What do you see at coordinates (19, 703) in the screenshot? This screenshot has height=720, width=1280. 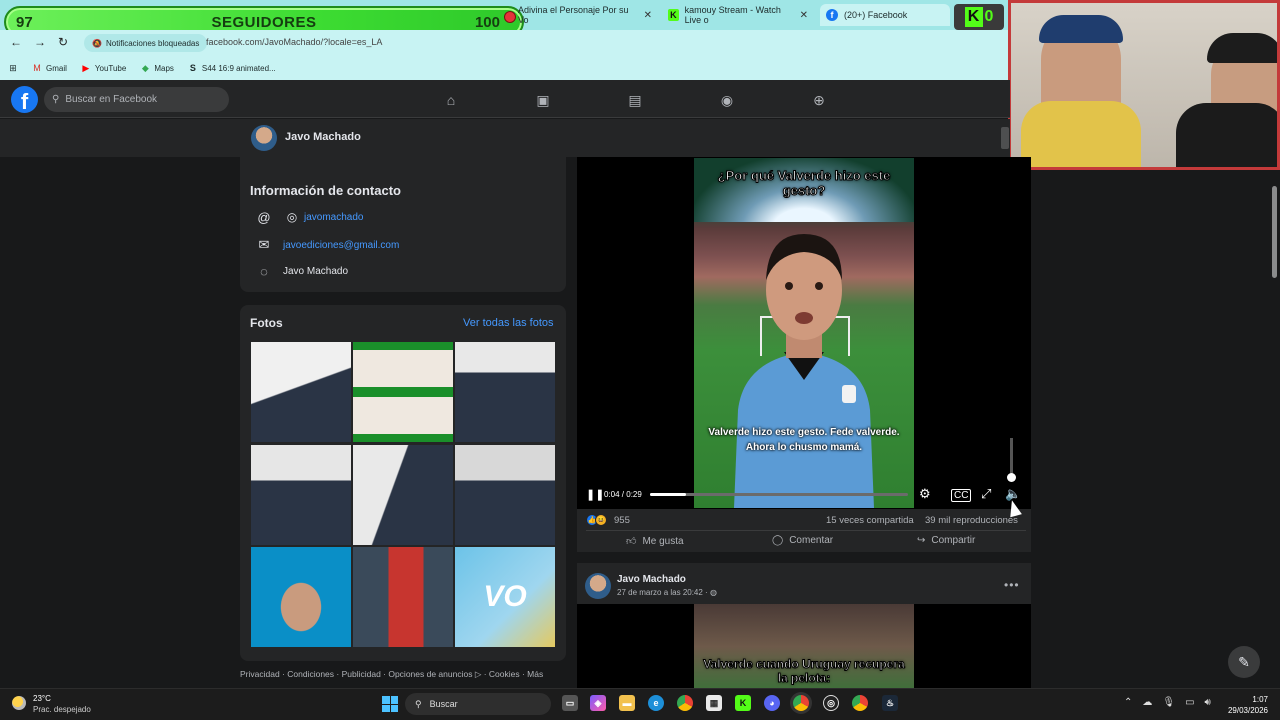 I see `weather-sun-icon` at bounding box center [19, 703].